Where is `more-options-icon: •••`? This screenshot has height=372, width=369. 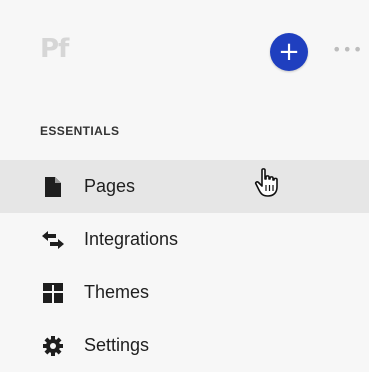 more-options-icon: ••• is located at coordinates (347, 50).